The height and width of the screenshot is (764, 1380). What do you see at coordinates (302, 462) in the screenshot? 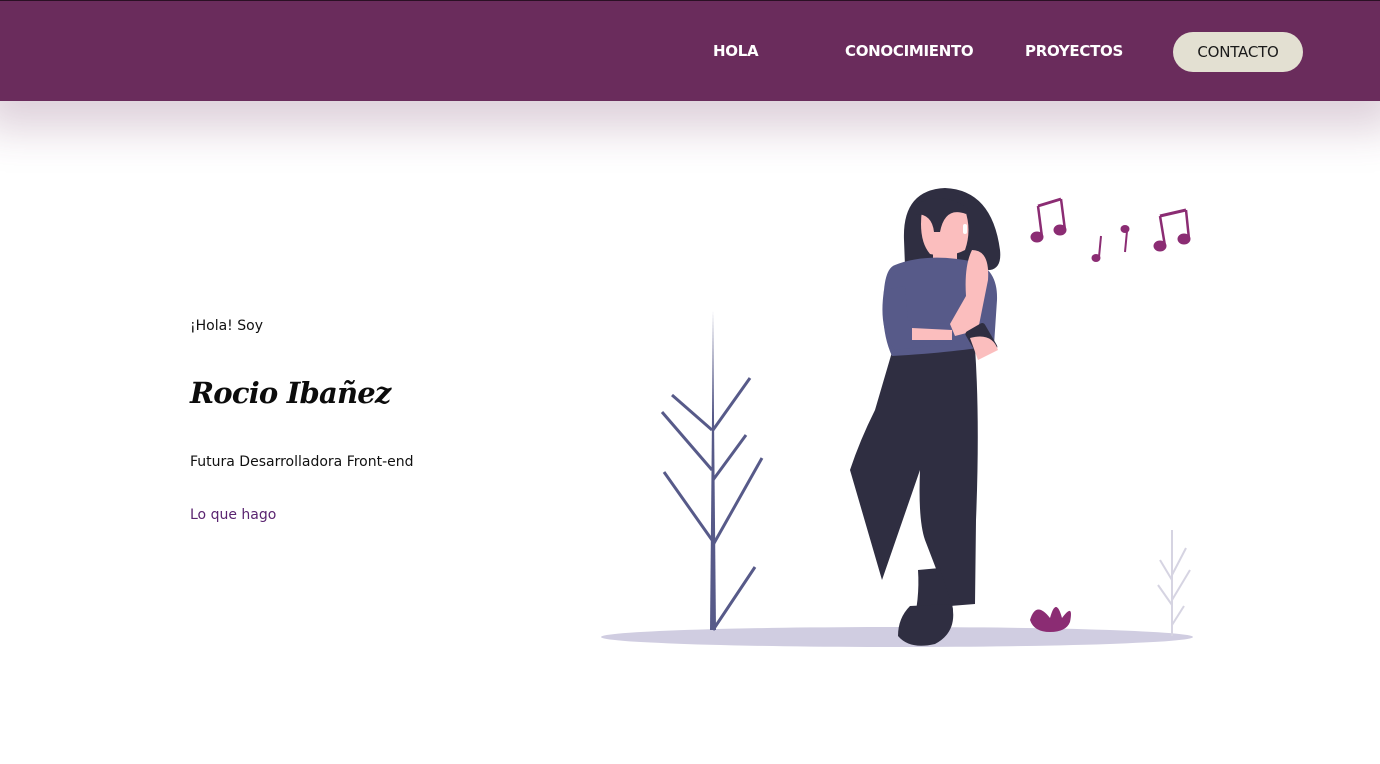
I see `hero-role: Futura Desarrolladora Front-end` at bounding box center [302, 462].